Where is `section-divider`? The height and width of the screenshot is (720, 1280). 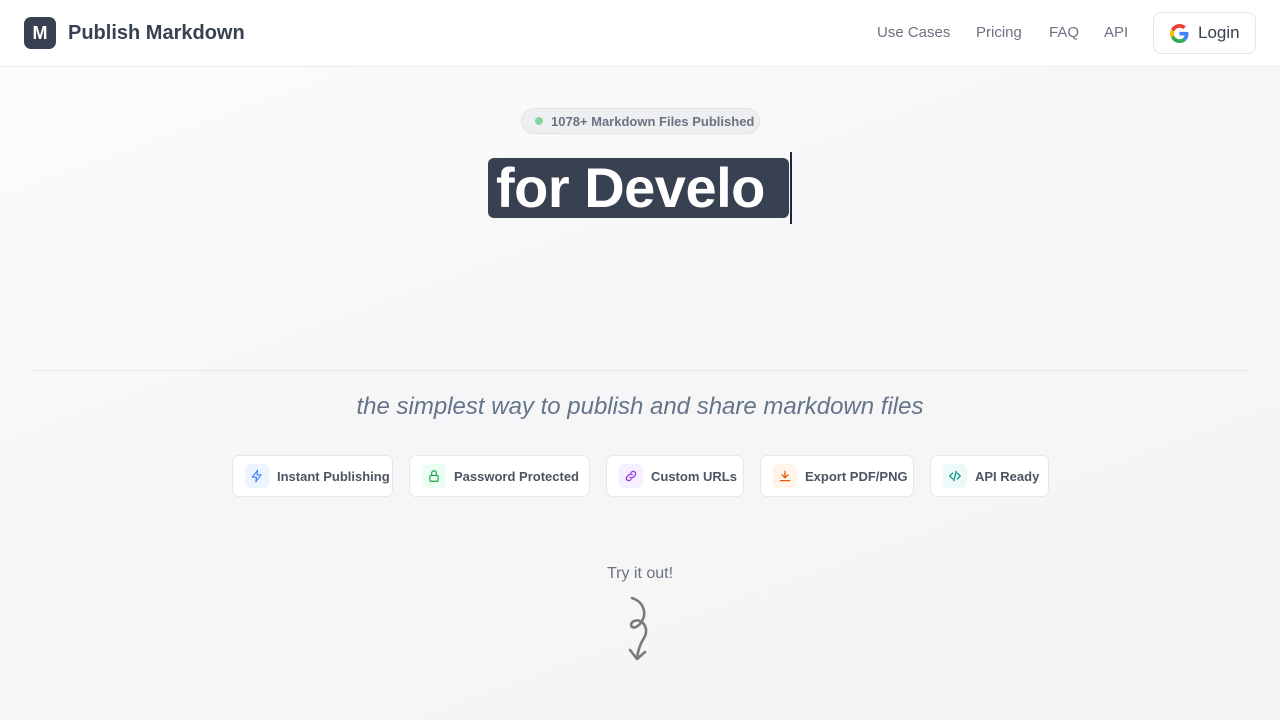
section-divider is located at coordinates (640, 370).